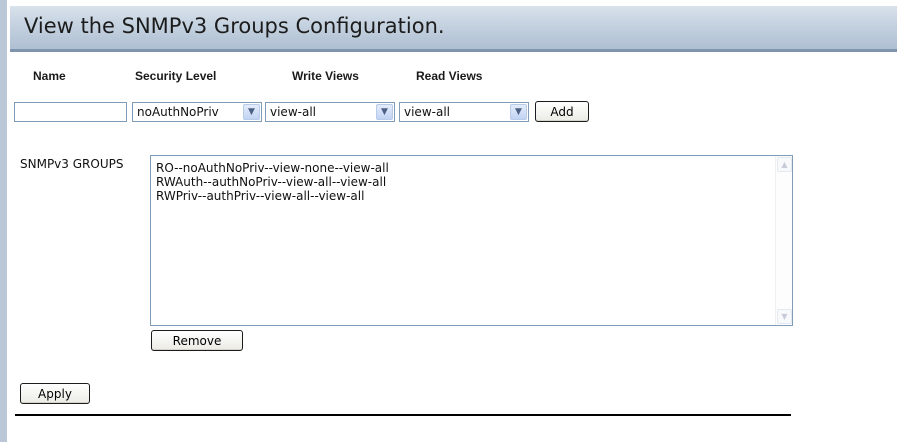 The height and width of the screenshot is (442, 897). I want to click on vertical-scrollbar: ▲ ▼, so click(783, 240).